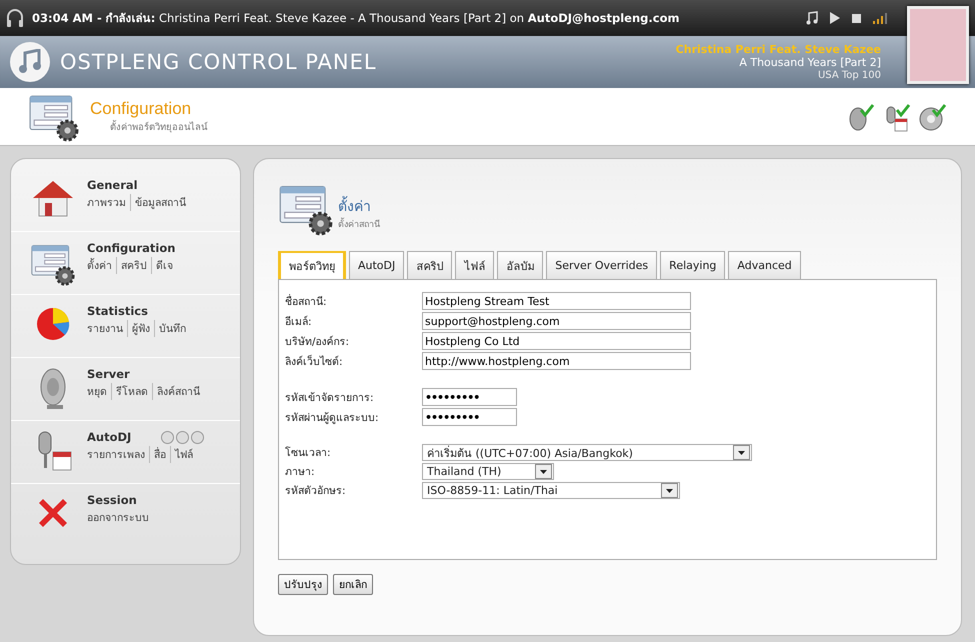  I want to click on track-chart: USA Top 100, so click(848, 75).